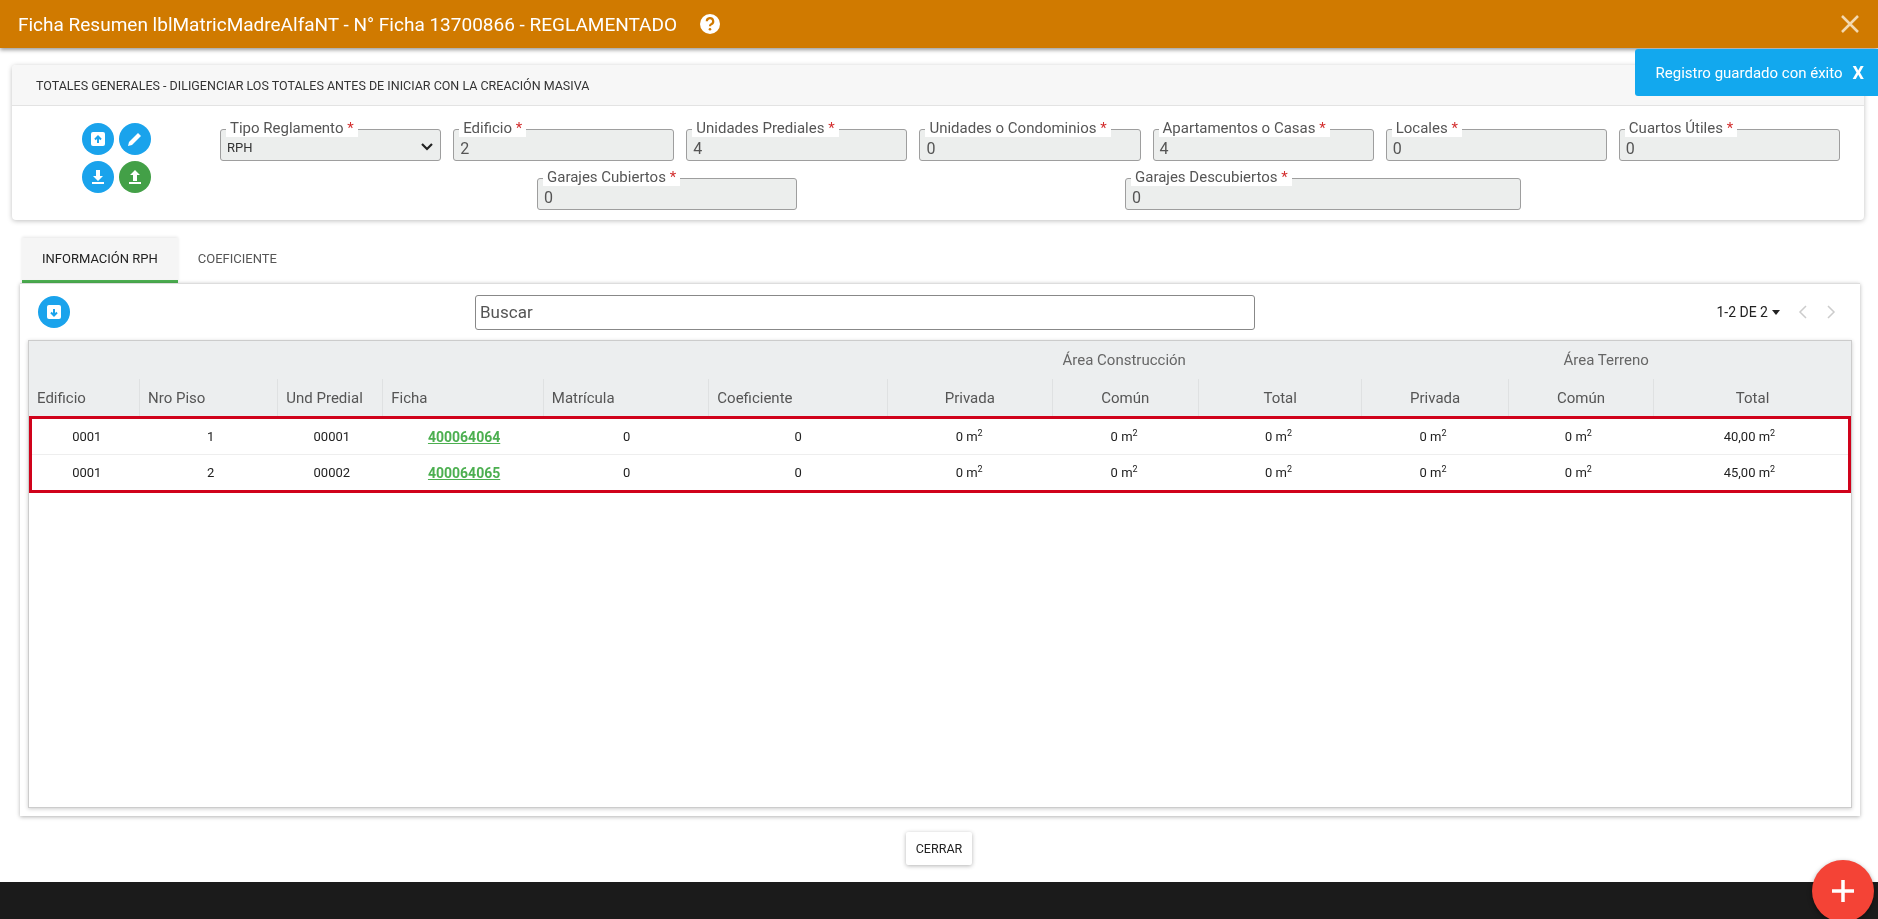 This screenshot has width=1878, height=919. What do you see at coordinates (1749, 472) in the screenshot?
I see `table-cell-text: 45,00 m$^{2}$` at bounding box center [1749, 472].